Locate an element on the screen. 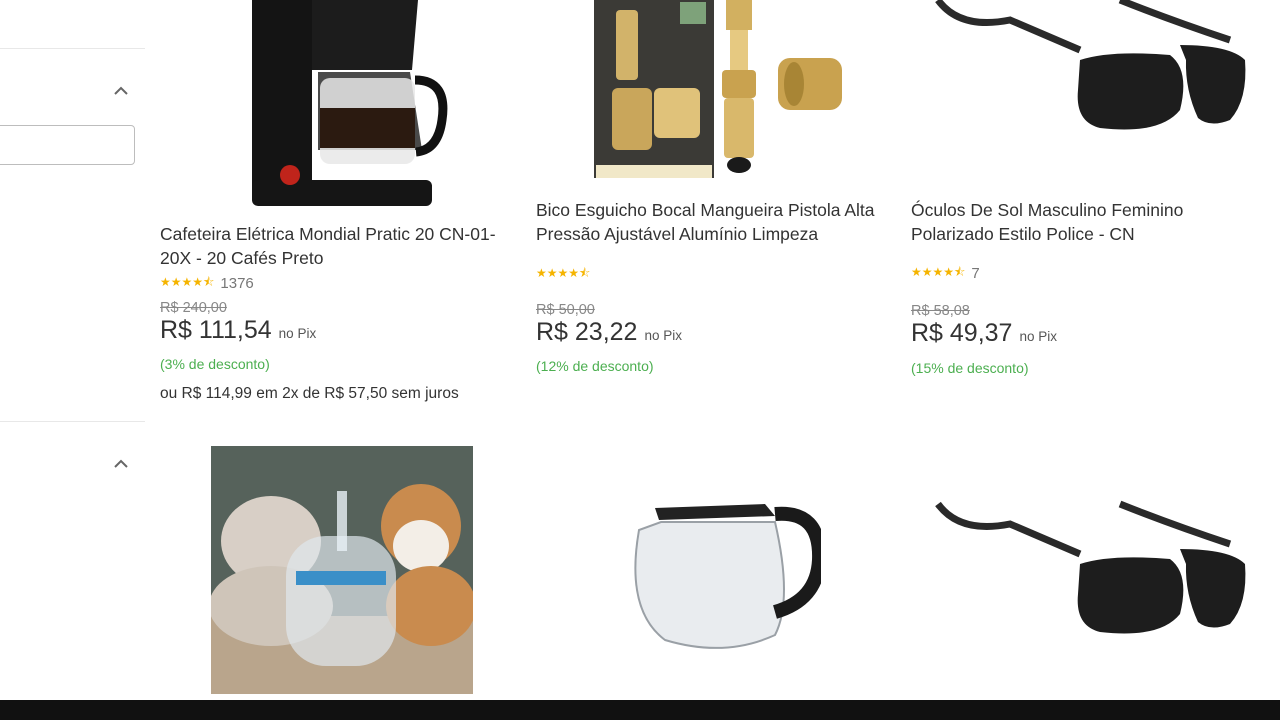  price-value: R$ 111,54 is located at coordinates (216, 330).